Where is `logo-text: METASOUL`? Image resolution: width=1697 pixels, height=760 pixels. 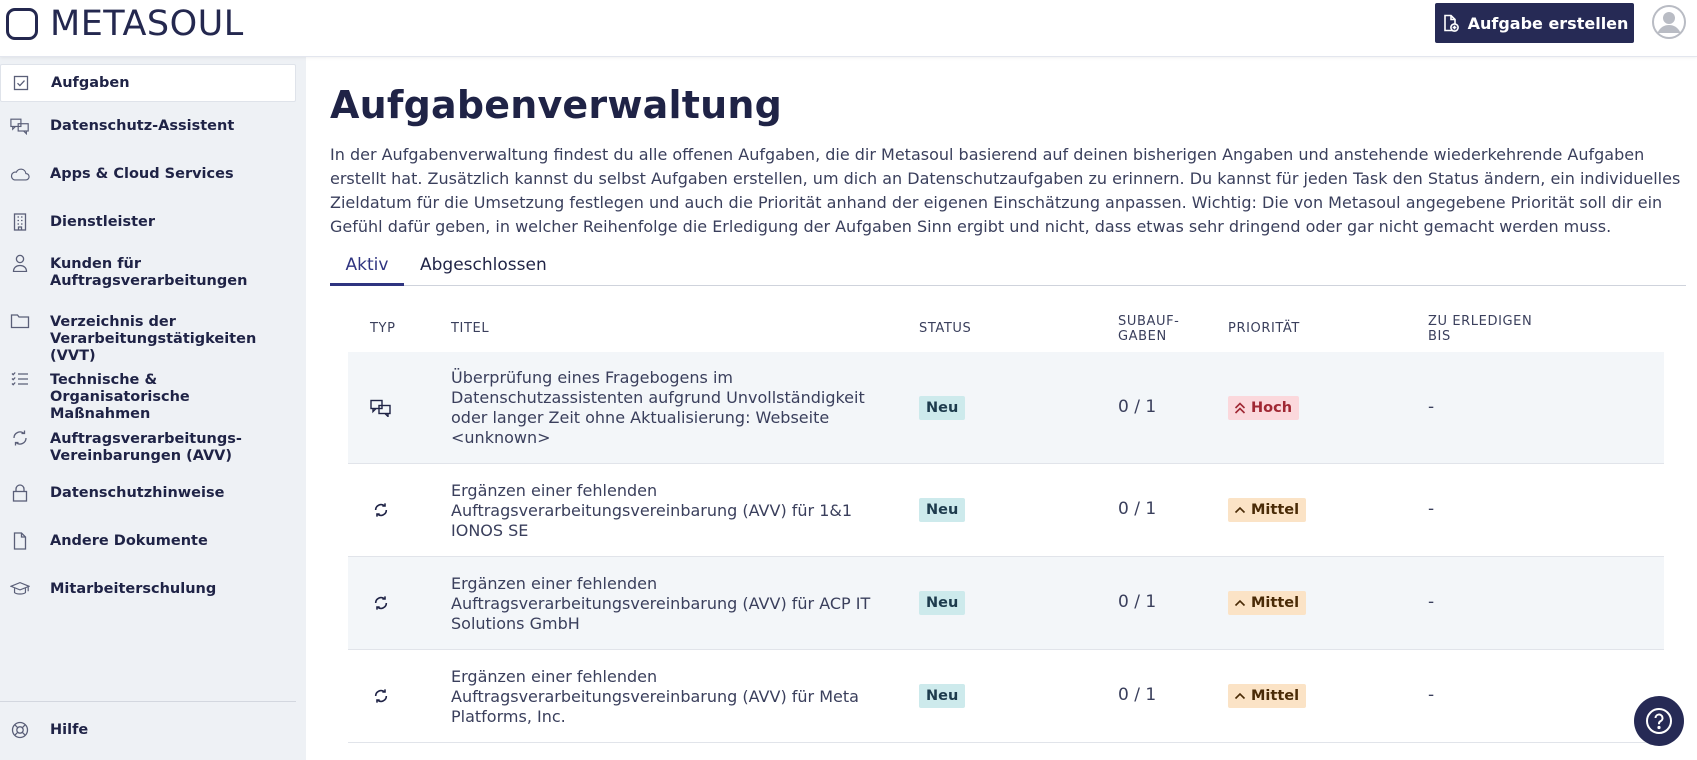
logo-text: METASOUL is located at coordinates (147, 24).